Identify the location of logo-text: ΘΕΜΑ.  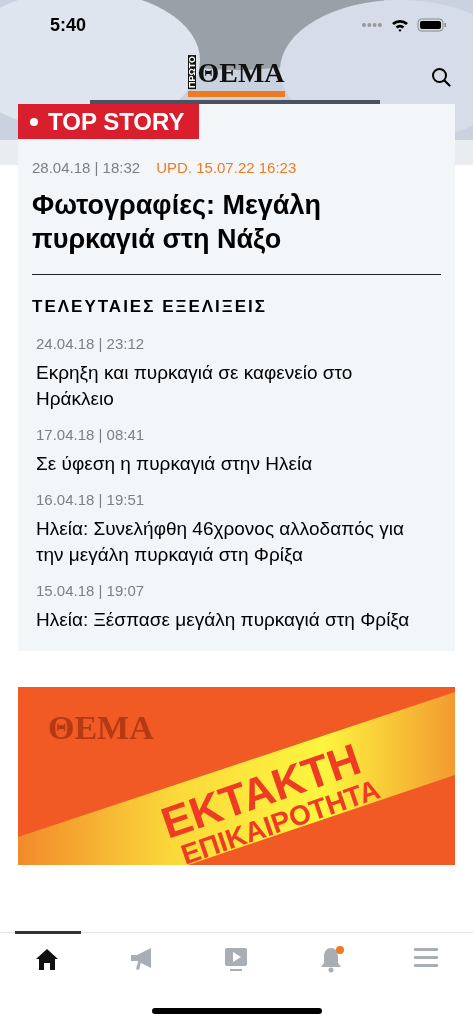
(241, 72).